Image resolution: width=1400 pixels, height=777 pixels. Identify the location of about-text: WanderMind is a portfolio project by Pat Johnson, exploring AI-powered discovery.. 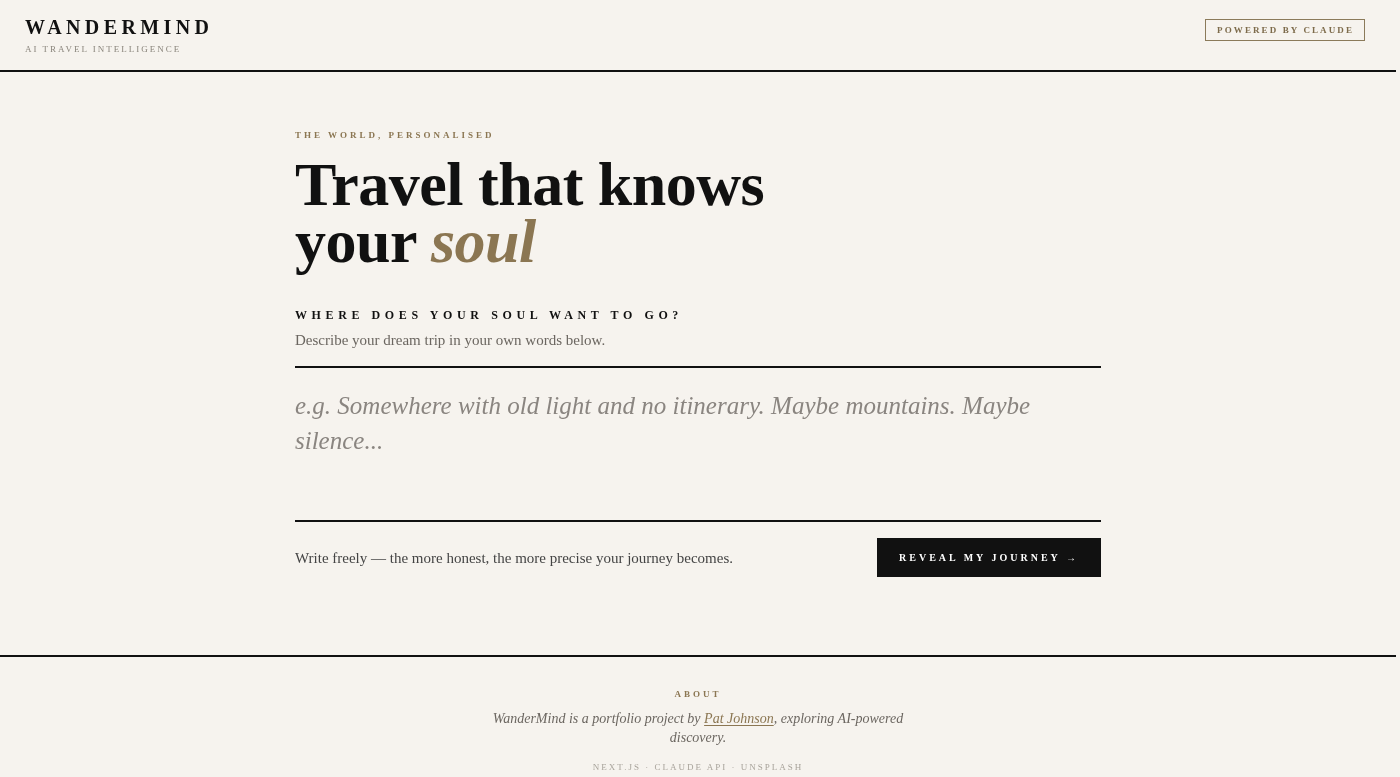
(698, 728).